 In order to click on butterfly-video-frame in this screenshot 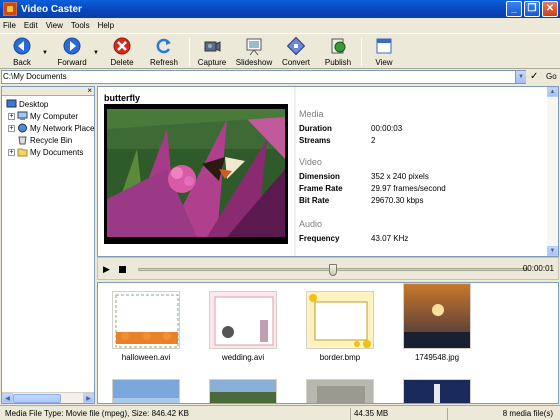, I will do `click(196, 173)`.